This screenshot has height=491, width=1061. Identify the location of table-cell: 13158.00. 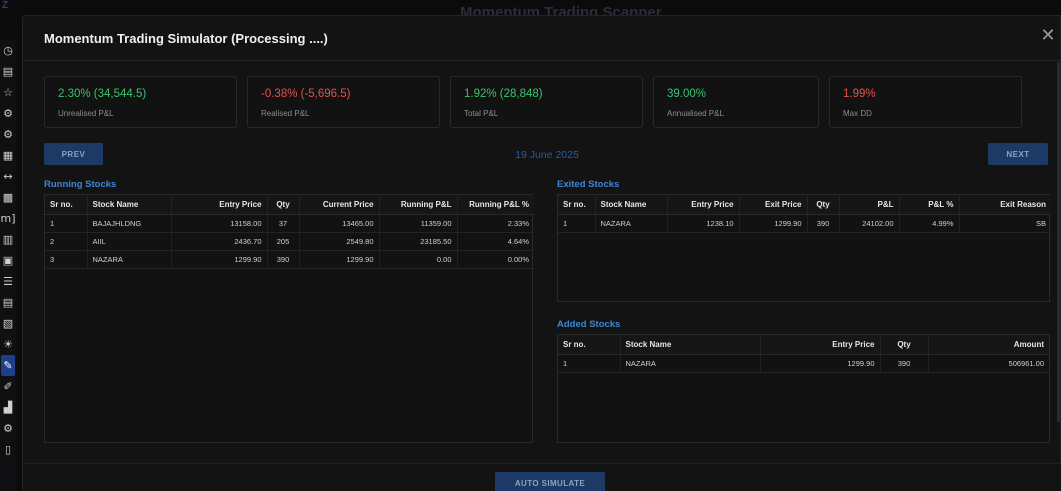
(219, 223).